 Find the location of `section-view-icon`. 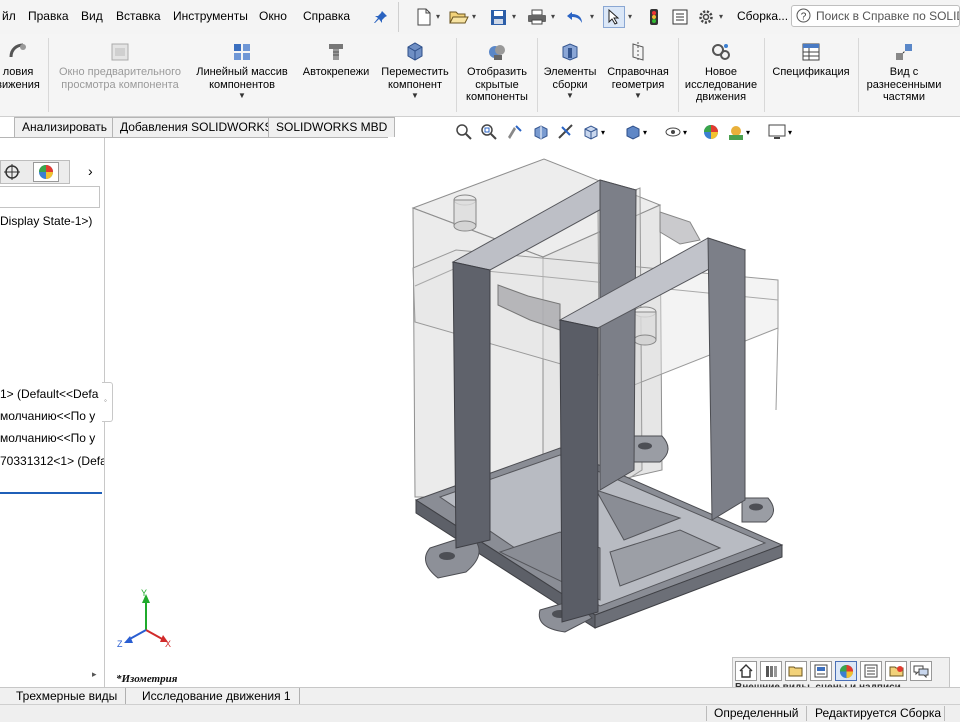

section-view-icon is located at coordinates (541, 132).